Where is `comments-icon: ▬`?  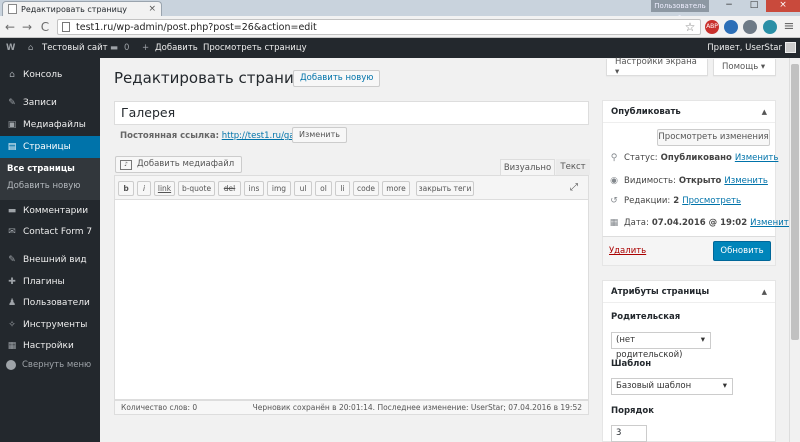 comments-icon: ▬ is located at coordinates (114, 48).